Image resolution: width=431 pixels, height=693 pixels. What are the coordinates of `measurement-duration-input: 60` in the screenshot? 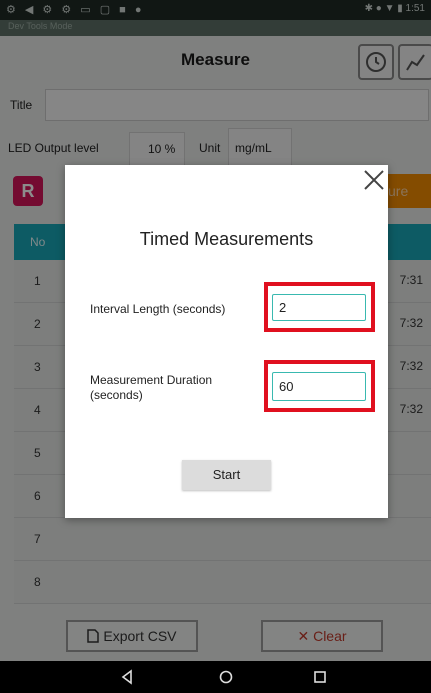 It's located at (319, 386).